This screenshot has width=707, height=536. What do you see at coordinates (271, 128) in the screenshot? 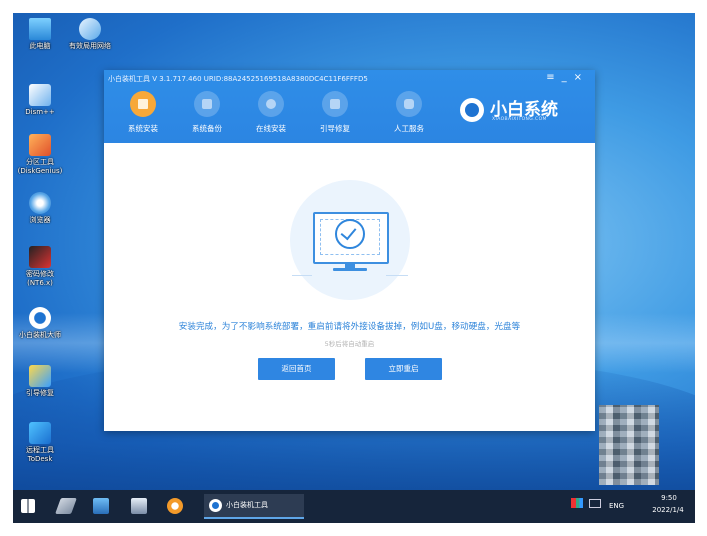
I see `nav-label: 在线安装` at bounding box center [271, 128].